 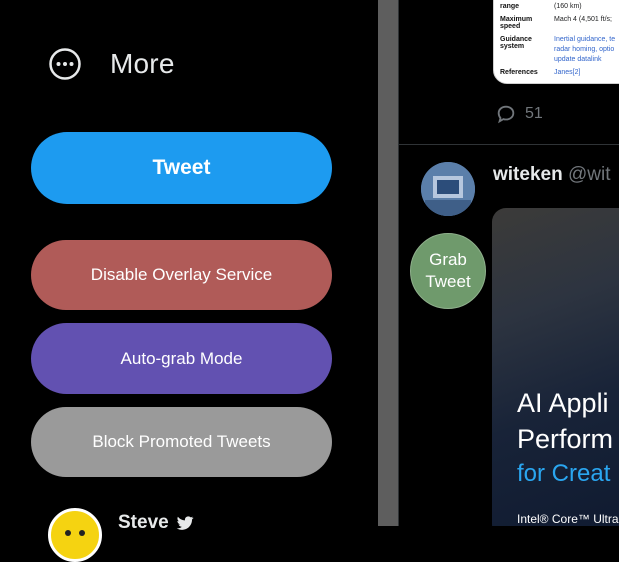 I want to click on media-headline: Perform, so click(x=565, y=439).